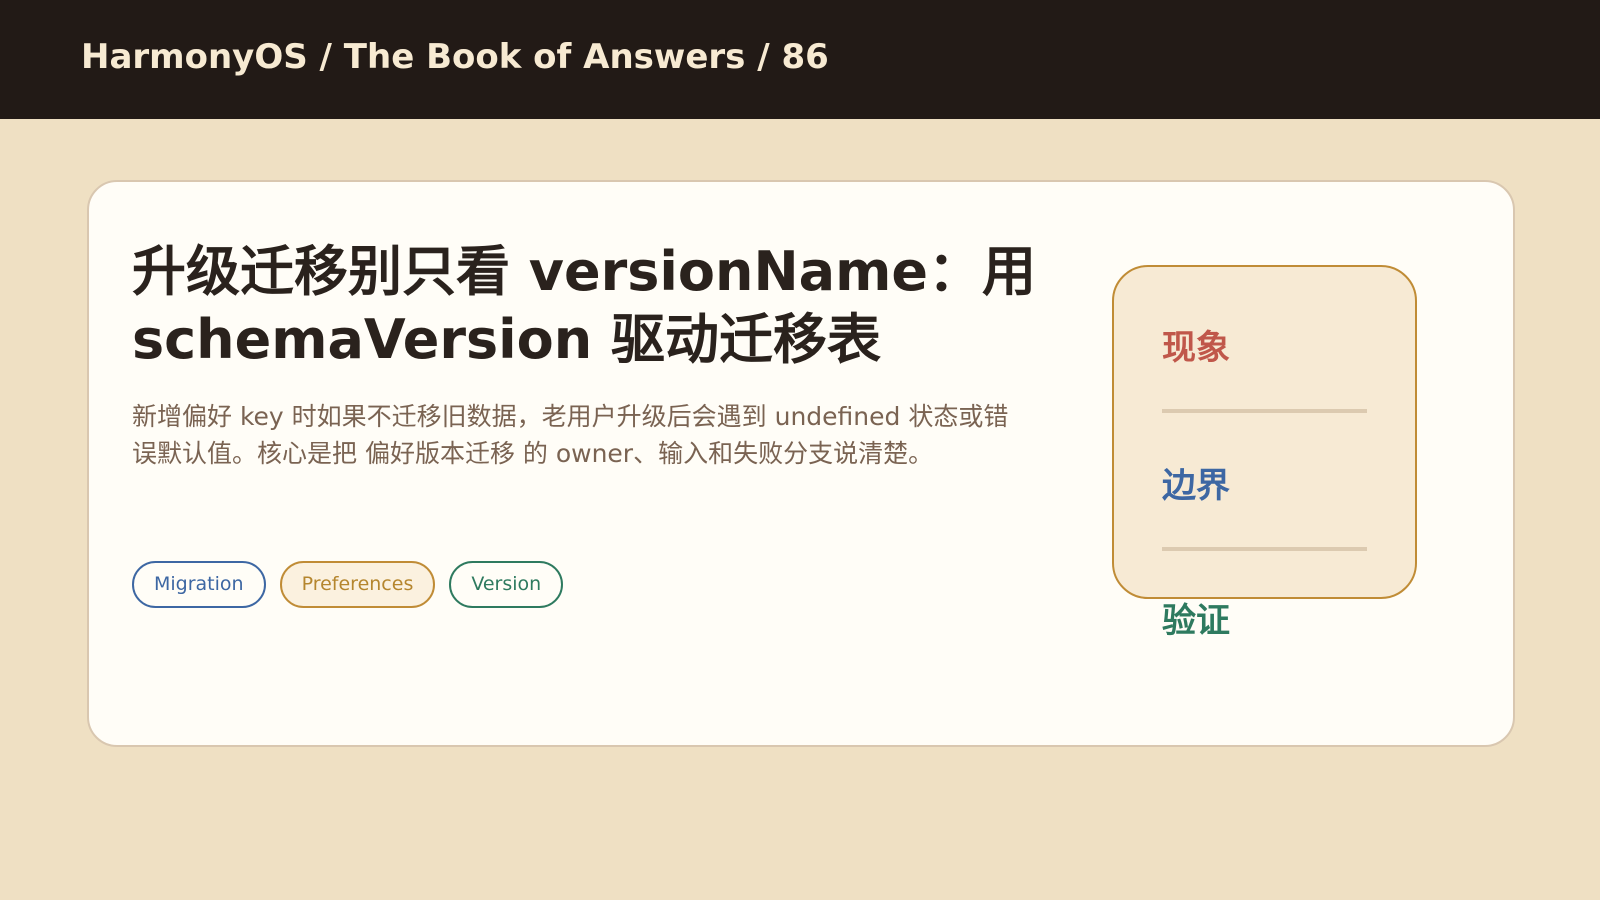 This screenshot has height=900, width=1600. Describe the element at coordinates (1196, 621) in the screenshot. I see `aspect-item-verification: 验证` at that location.